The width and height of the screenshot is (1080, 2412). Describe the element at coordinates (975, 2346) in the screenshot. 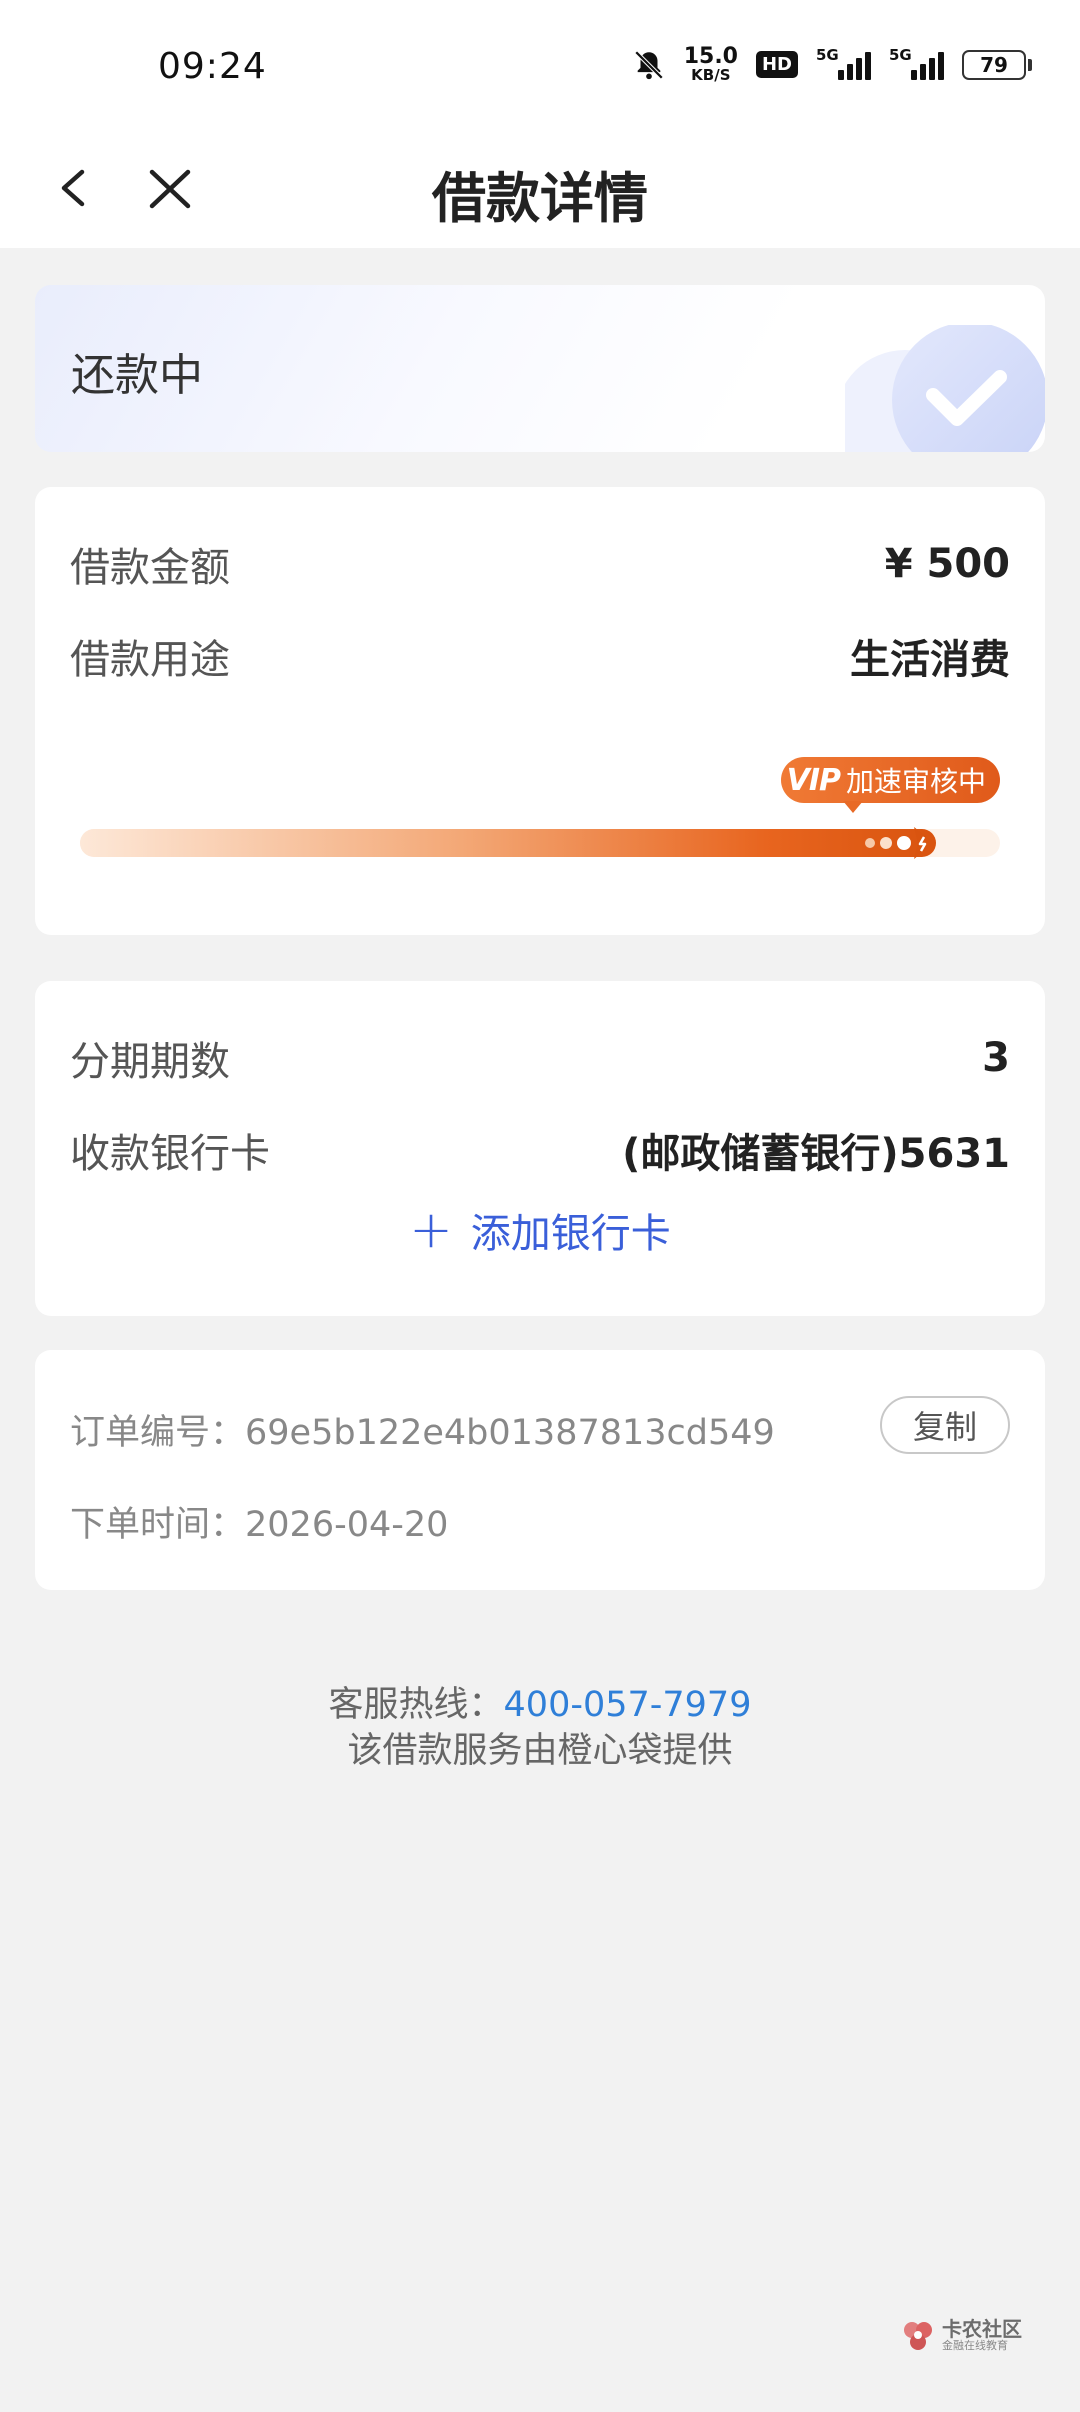

I see `watermark-subtitle: 金融在线教育` at that location.